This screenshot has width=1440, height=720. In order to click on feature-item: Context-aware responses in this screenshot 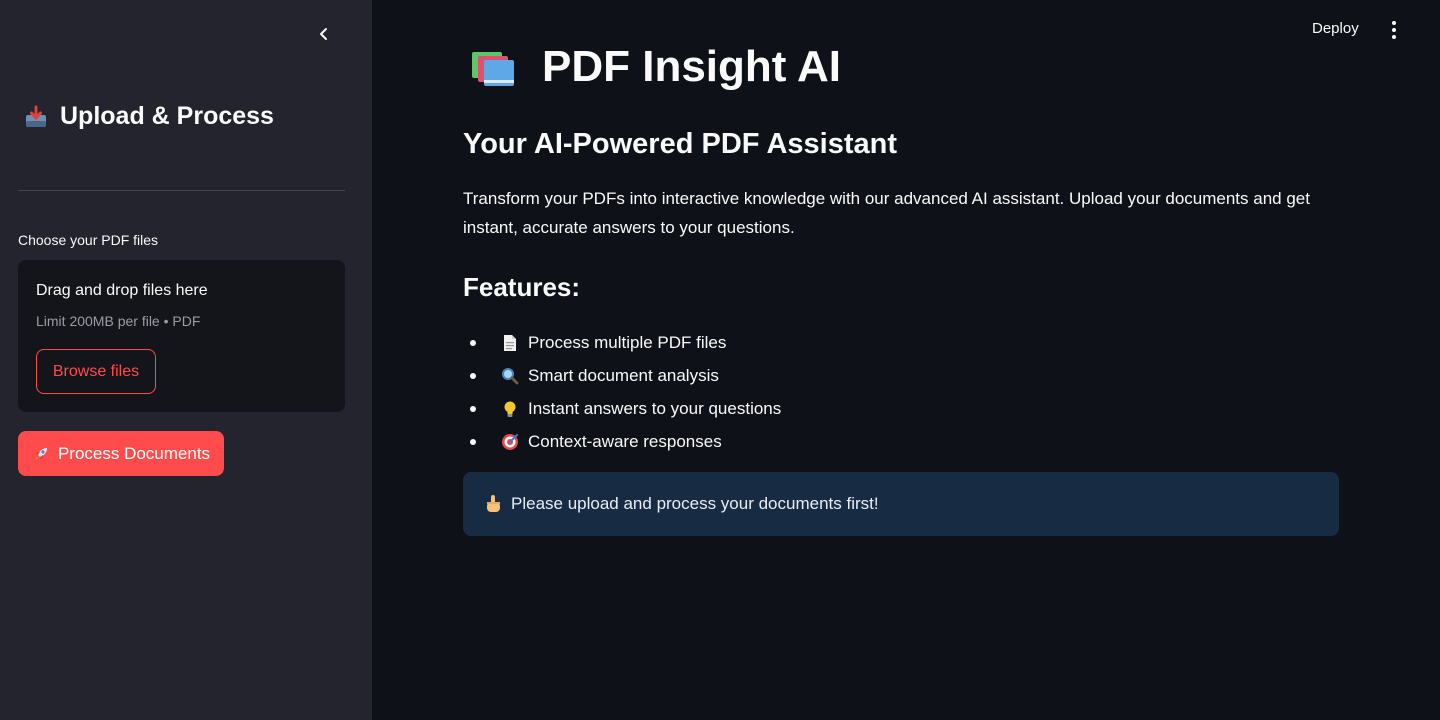, I will do `click(624, 441)`.